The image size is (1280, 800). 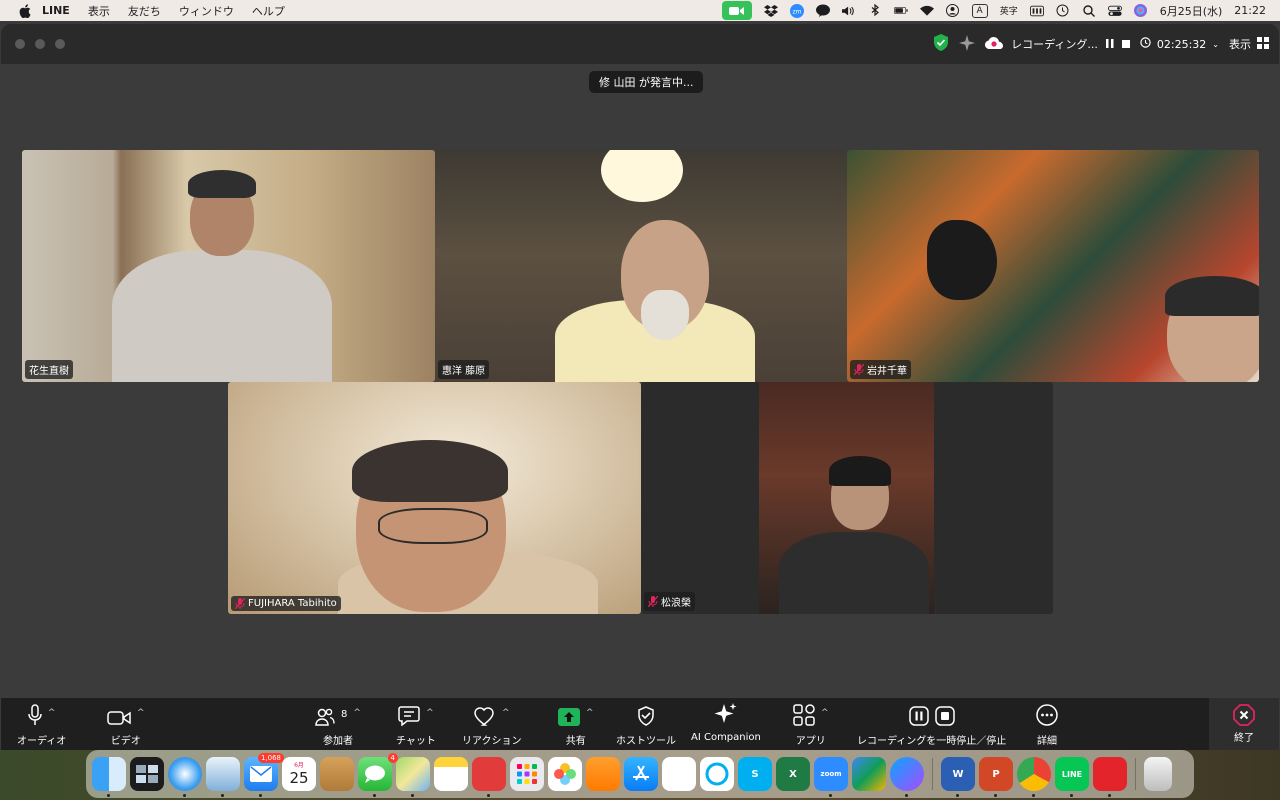 What do you see at coordinates (887, 371) in the screenshot?
I see `participant-name: 岩井千華` at bounding box center [887, 371].